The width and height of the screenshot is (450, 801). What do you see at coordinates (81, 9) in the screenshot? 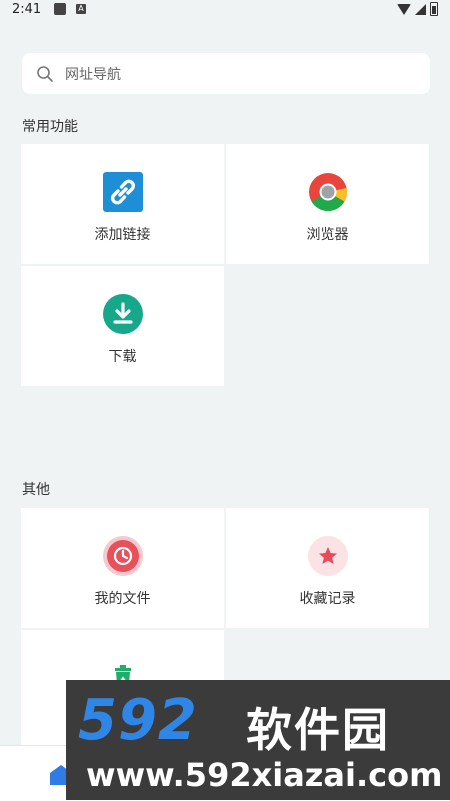
I see `app-notification-icon: A` at bounding box center [81, 9].